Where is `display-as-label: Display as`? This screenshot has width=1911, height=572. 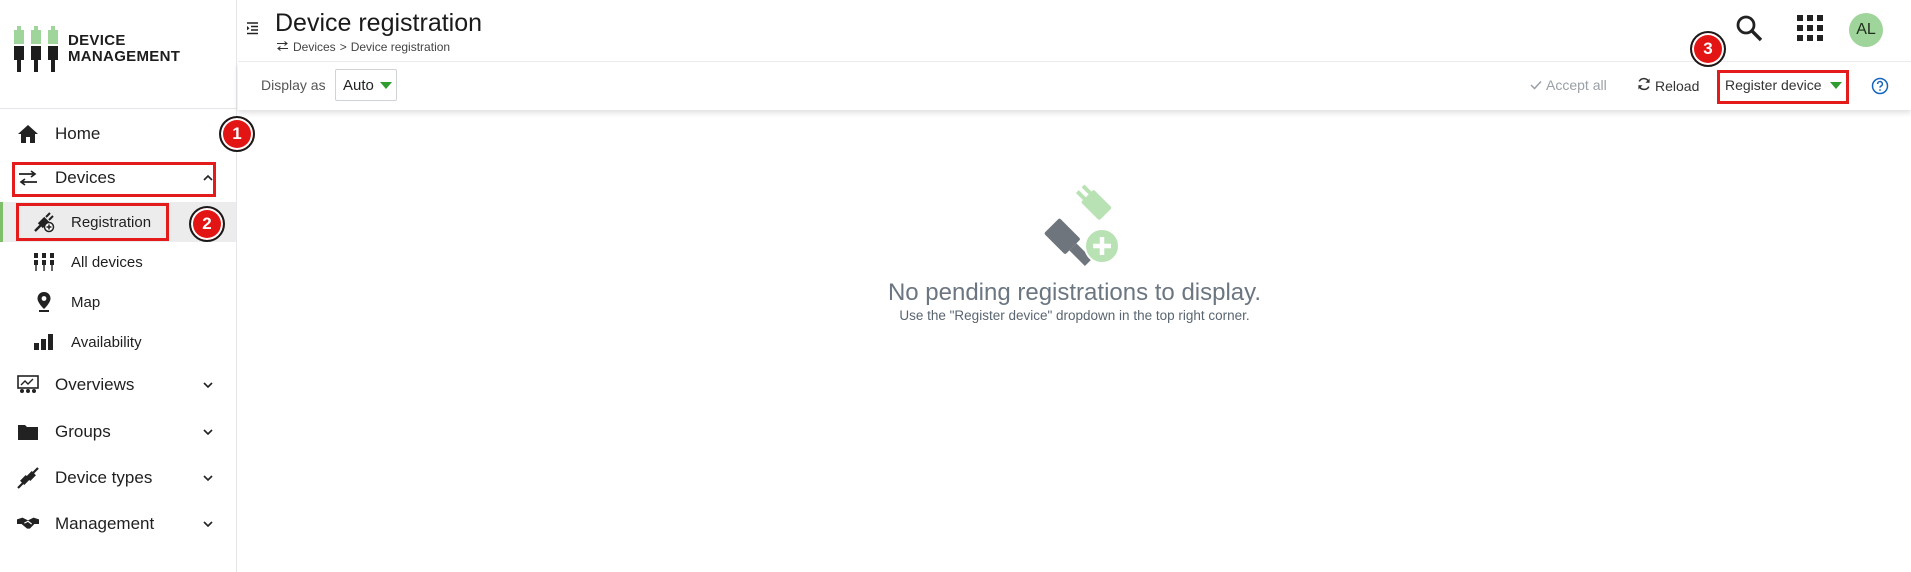
display-as-label: Display as is located at coordinates (293, 85).